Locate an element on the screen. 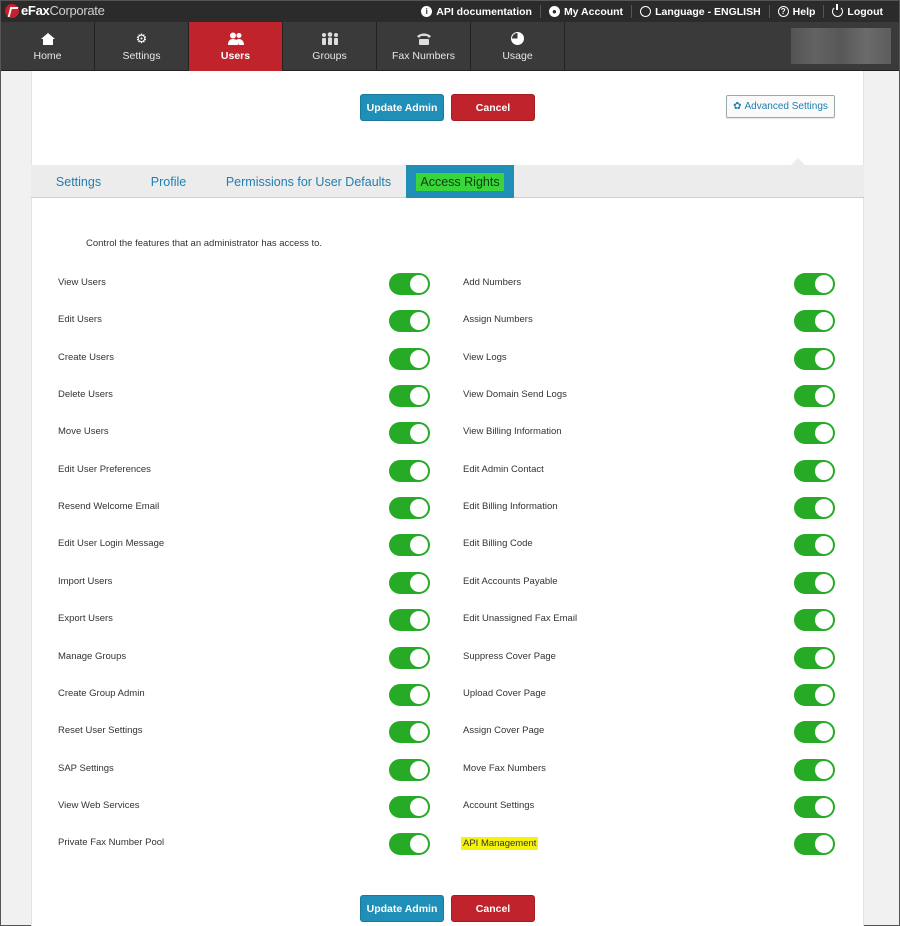 This screenshot has height=926, width=900. permission-label-reset-user-settings: Reset User Settings is located at coordinates (100, 731).